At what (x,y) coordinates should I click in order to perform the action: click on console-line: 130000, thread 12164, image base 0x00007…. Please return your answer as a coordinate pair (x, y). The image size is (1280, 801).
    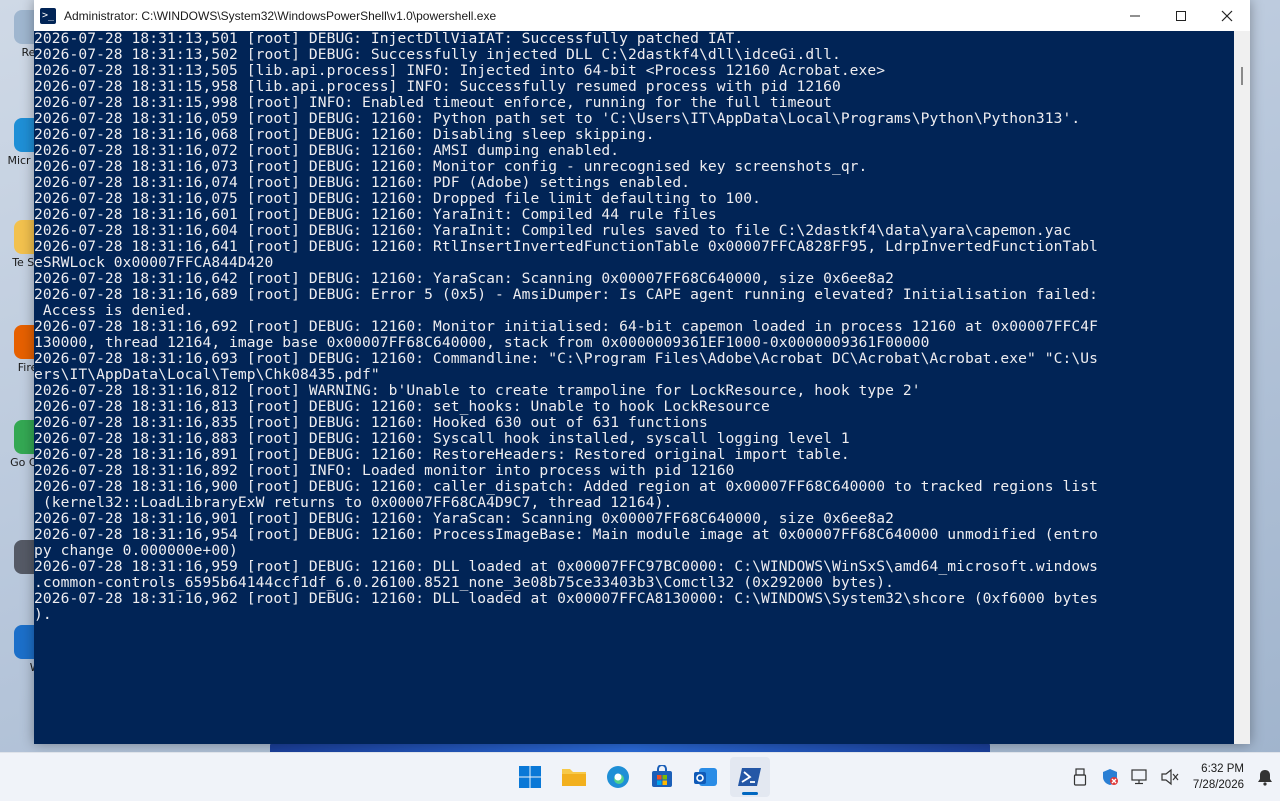
    Looking at the image, I should click on (482, 342).